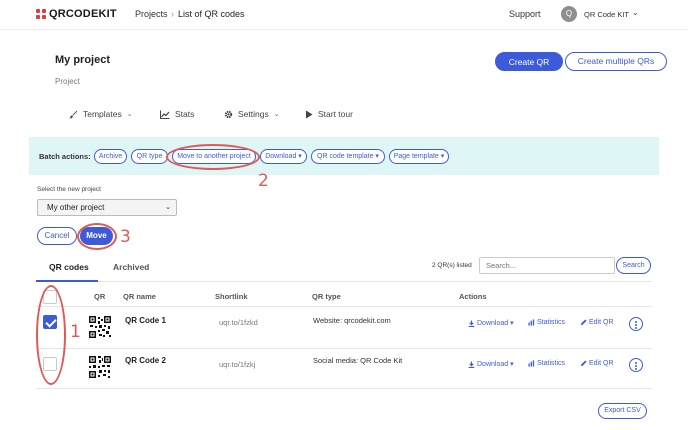 Image resolution: width=688 pixels, height=430 pixels. I want to click on annotation-step-1: 1, so click(75, 332).